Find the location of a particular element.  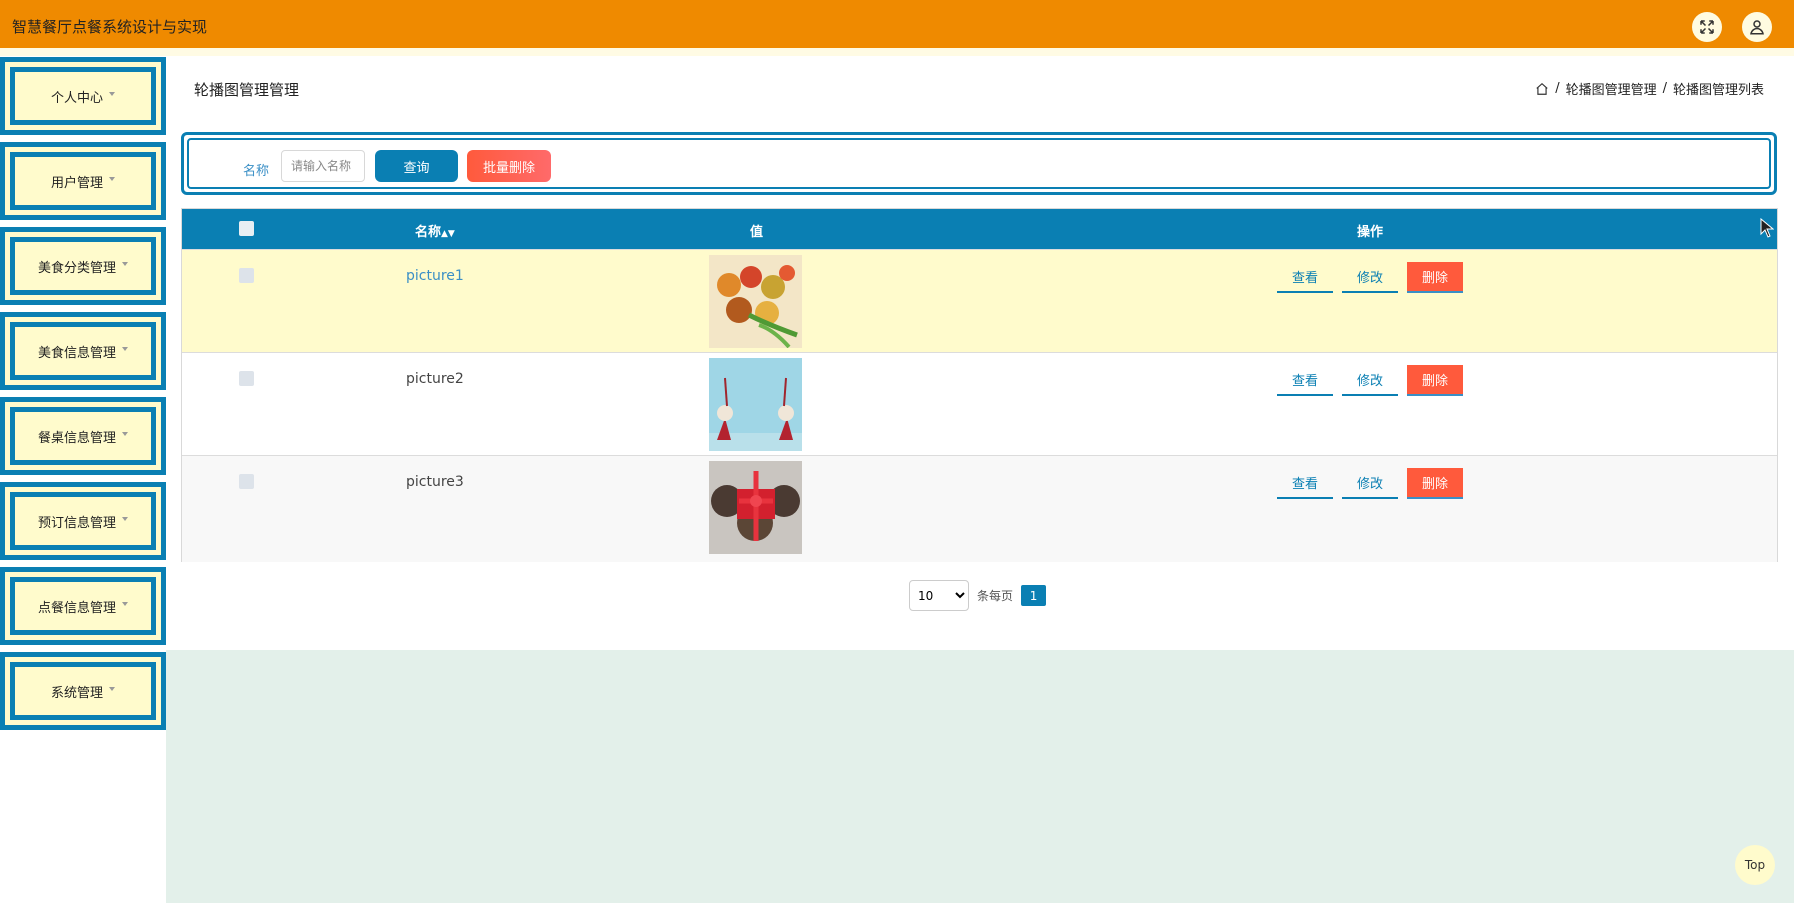

page-size-select: 10 is located at coordinates (939, 595).